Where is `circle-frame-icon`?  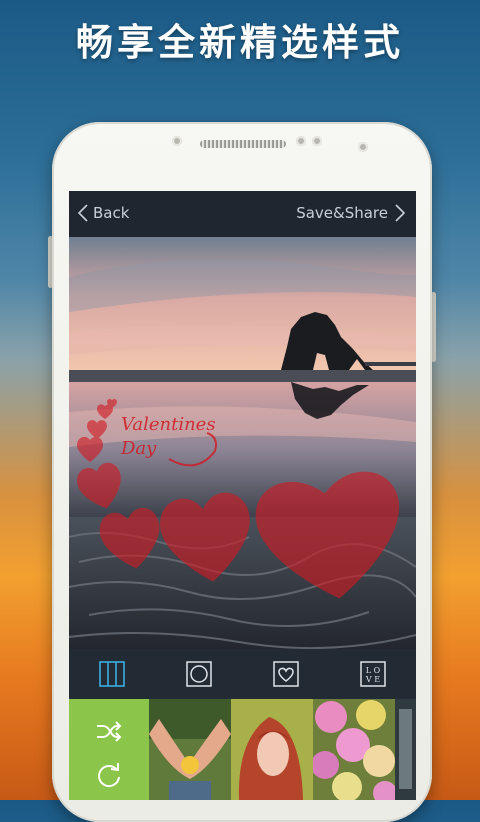
circle-frame-icon is located at coordinates (199, 674).